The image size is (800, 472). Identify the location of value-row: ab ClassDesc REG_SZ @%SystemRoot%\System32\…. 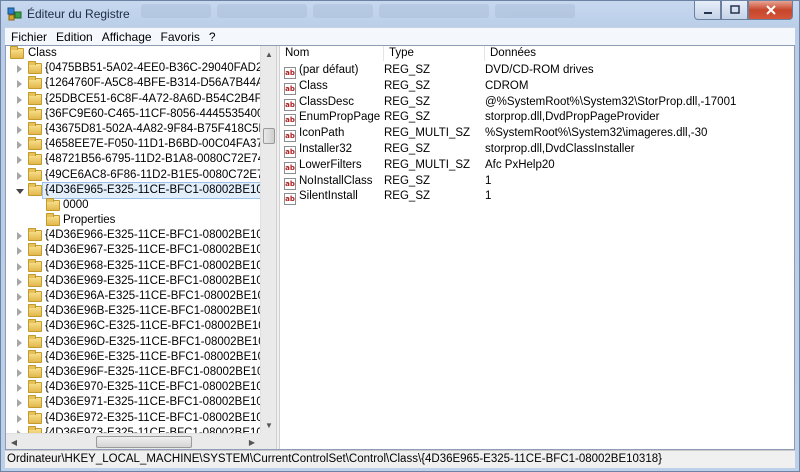
(537, 102).